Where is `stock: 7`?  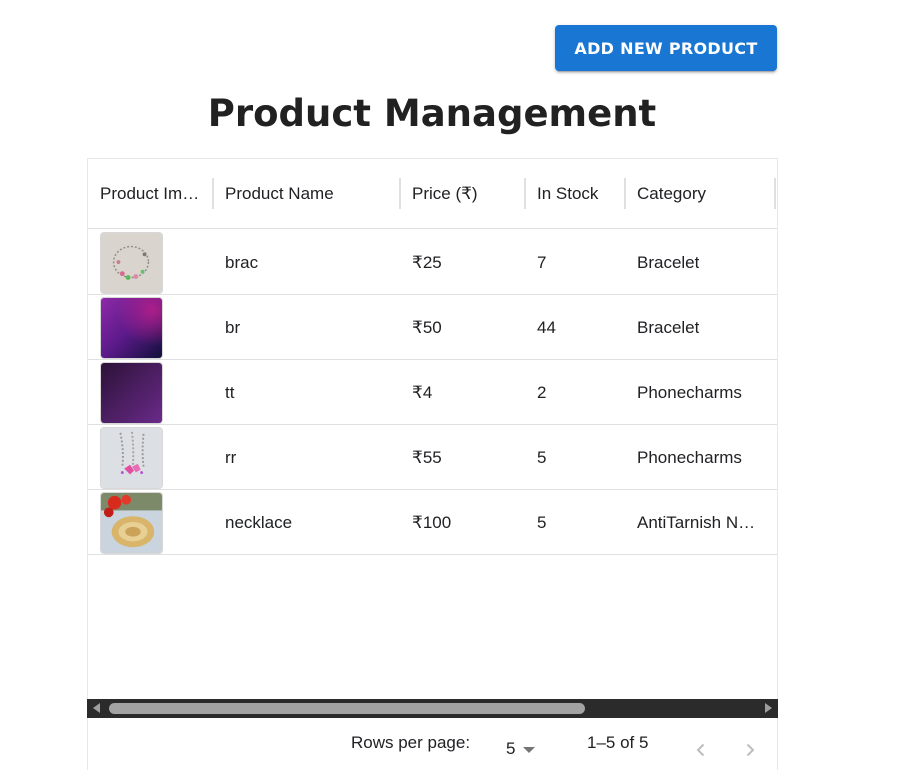
stock: 7 is located at coordinates (542, 262).